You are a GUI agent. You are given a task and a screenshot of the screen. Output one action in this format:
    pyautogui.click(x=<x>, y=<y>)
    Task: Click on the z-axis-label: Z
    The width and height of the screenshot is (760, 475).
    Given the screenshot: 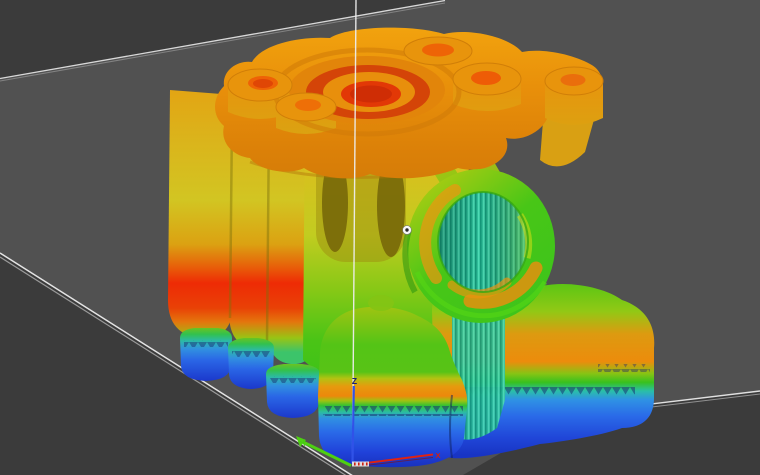 What is the action you would take?
    pyautogui.click(x=354, y=381)
    